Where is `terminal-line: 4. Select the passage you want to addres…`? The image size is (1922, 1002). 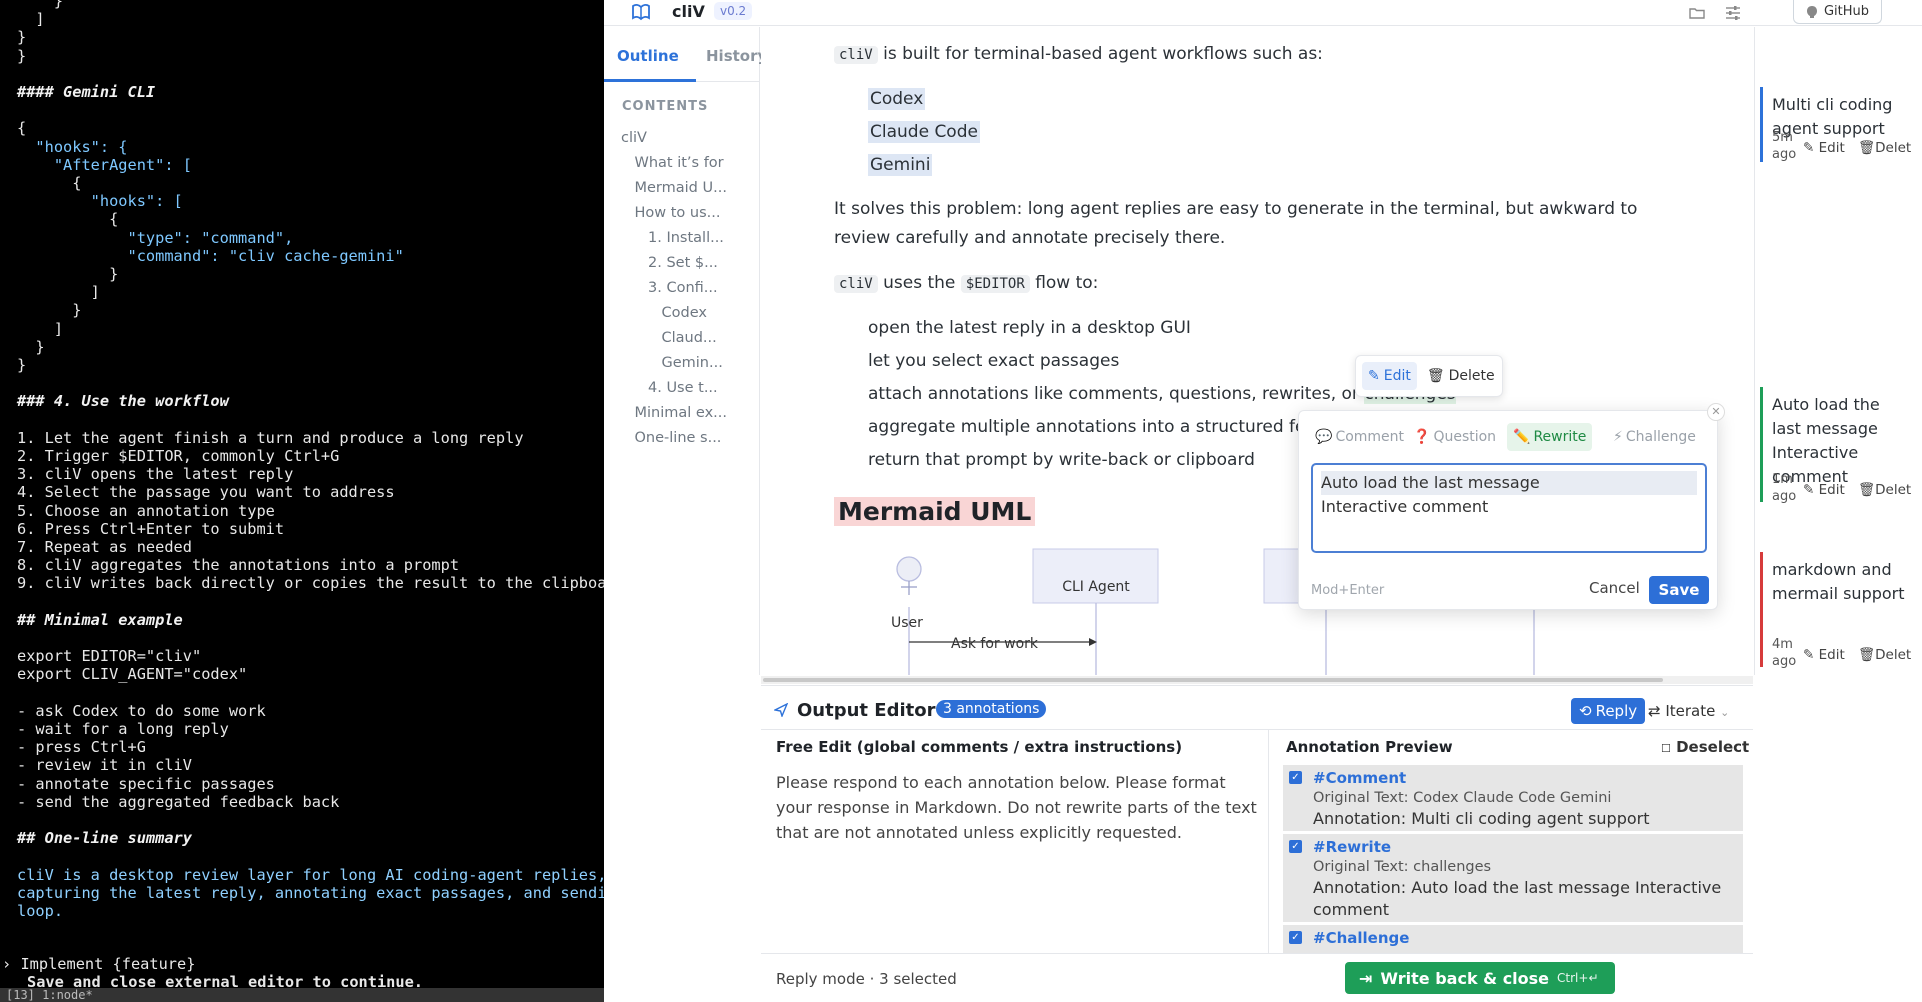
terminal-line: 4. Select the passage you want to addres… is located at coordinates (206, 492).